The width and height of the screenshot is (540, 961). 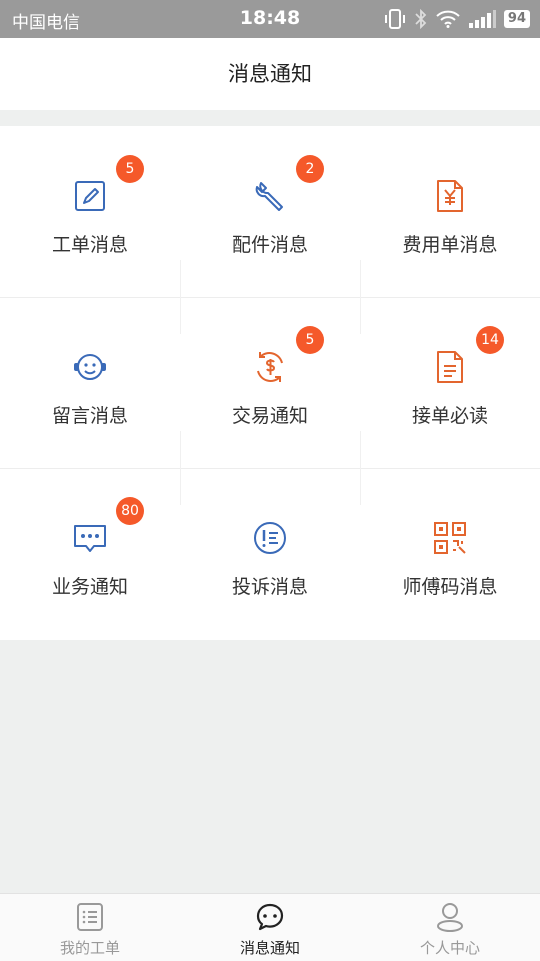 I want to click on person-icon, so click(x=450, y=917).